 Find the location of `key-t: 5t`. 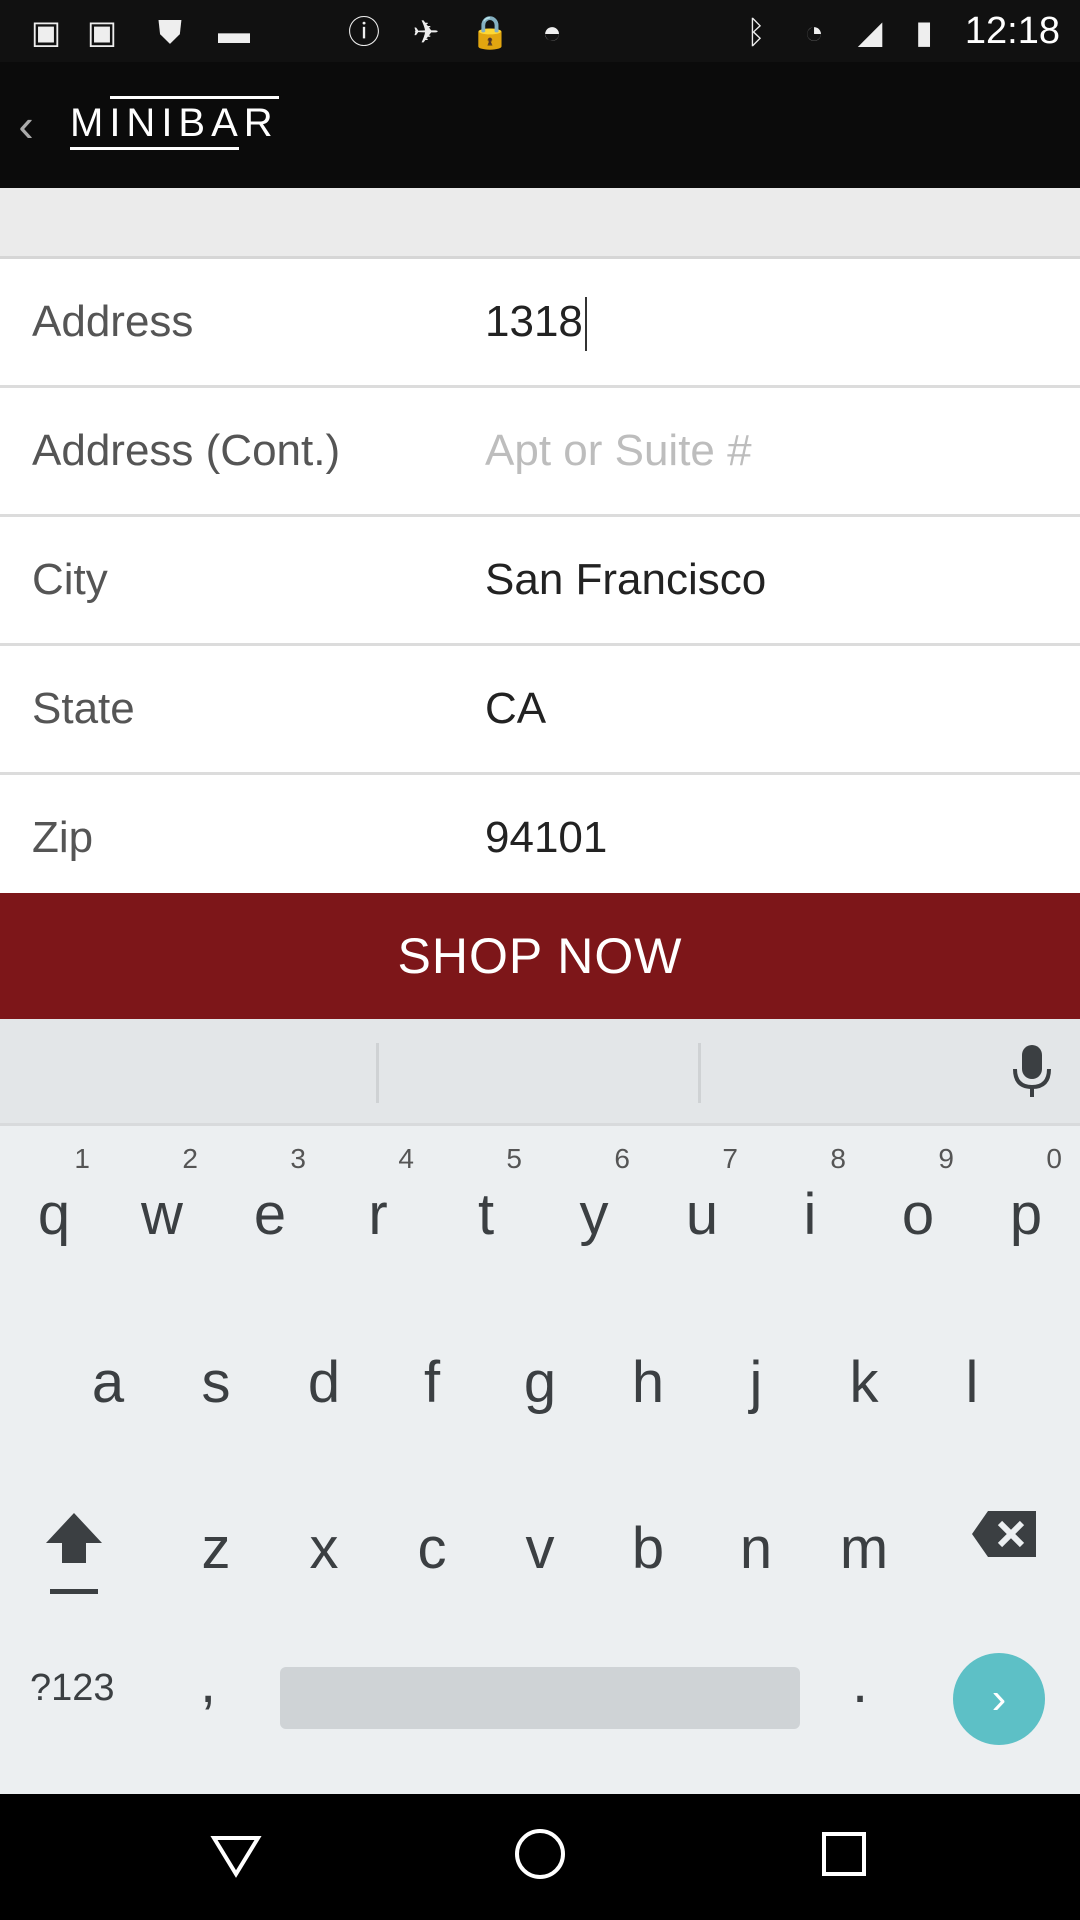

key-t: 5t is located at coordinates (486, 1205).